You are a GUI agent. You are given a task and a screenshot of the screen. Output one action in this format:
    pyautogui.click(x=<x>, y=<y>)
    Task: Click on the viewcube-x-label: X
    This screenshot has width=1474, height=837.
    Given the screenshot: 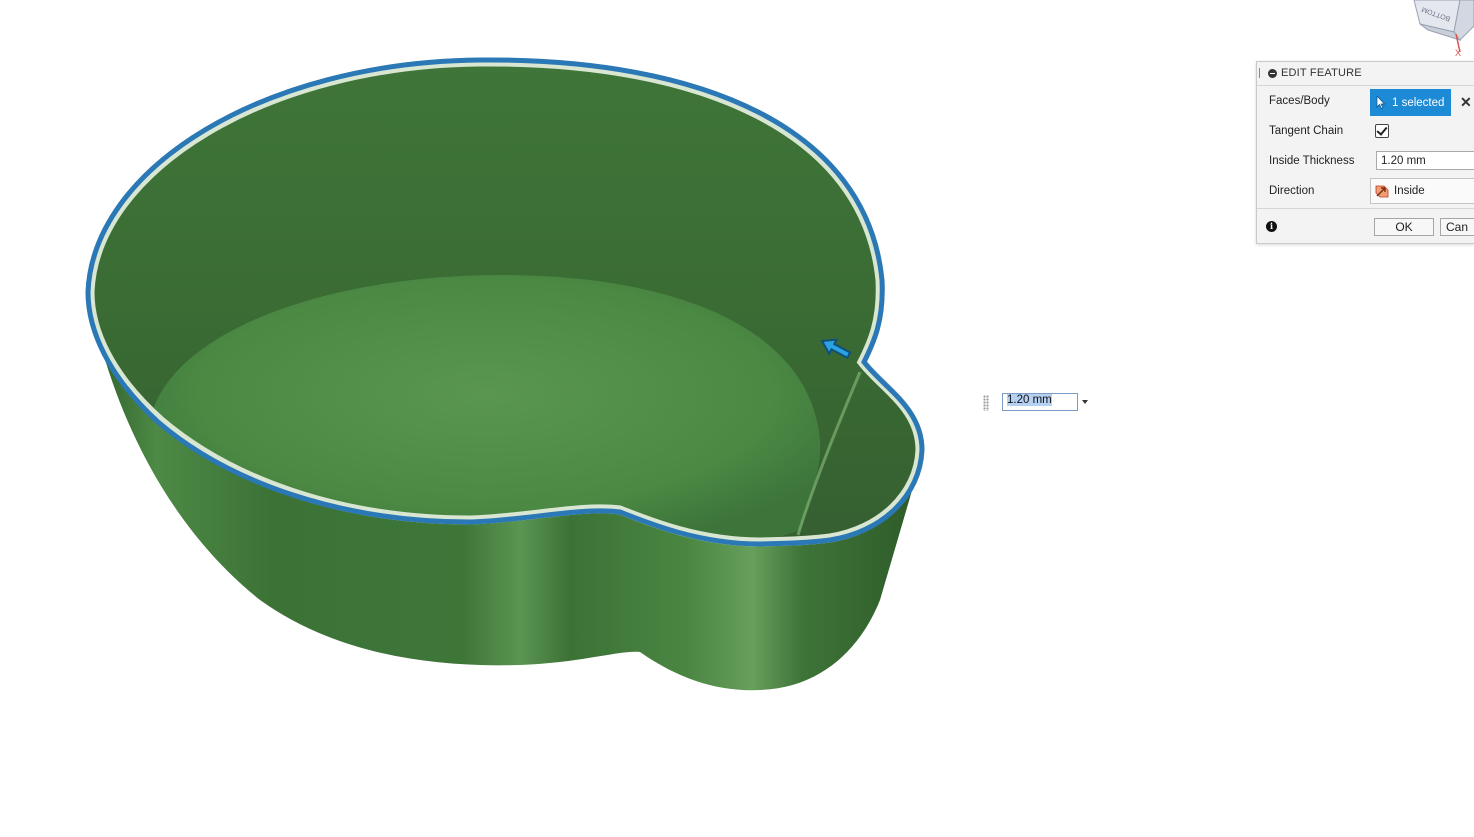 What is the action you would take?
    pyautogui.click(x=1458, y=53)
    